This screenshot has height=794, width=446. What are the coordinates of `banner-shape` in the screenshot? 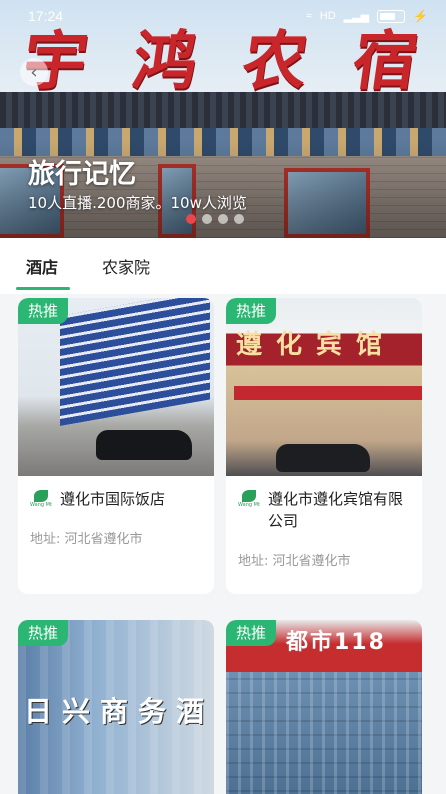 It's located at (328, 393).